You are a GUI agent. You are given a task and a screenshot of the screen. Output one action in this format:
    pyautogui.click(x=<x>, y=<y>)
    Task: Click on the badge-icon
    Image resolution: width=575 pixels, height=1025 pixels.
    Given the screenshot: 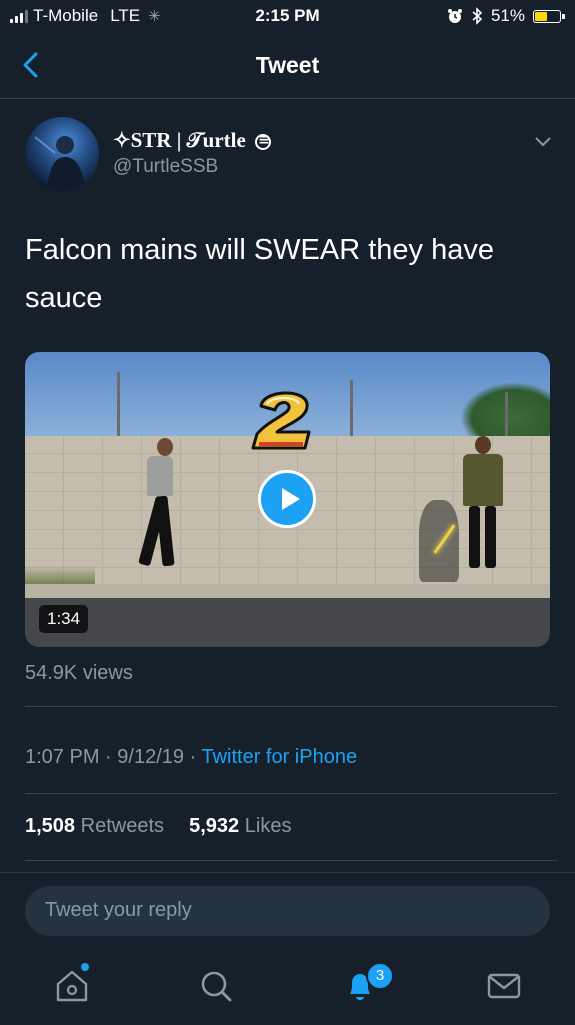 What is the action you would take?
    pyautogui.click(x=263, y=141)
    